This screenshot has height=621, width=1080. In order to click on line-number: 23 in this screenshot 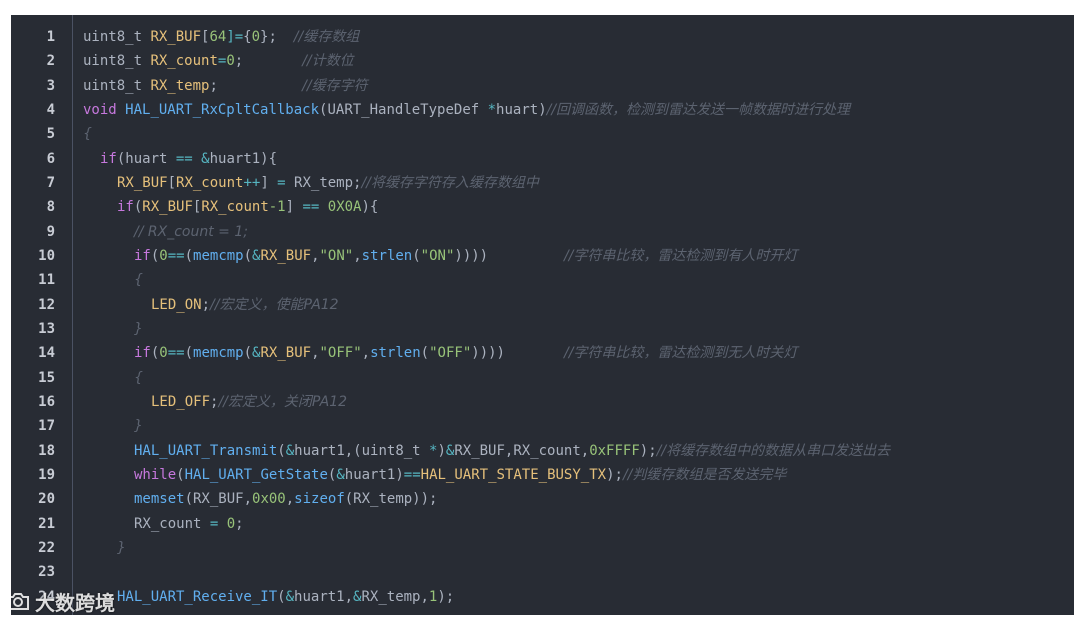, I will do `click(46, 572)`.